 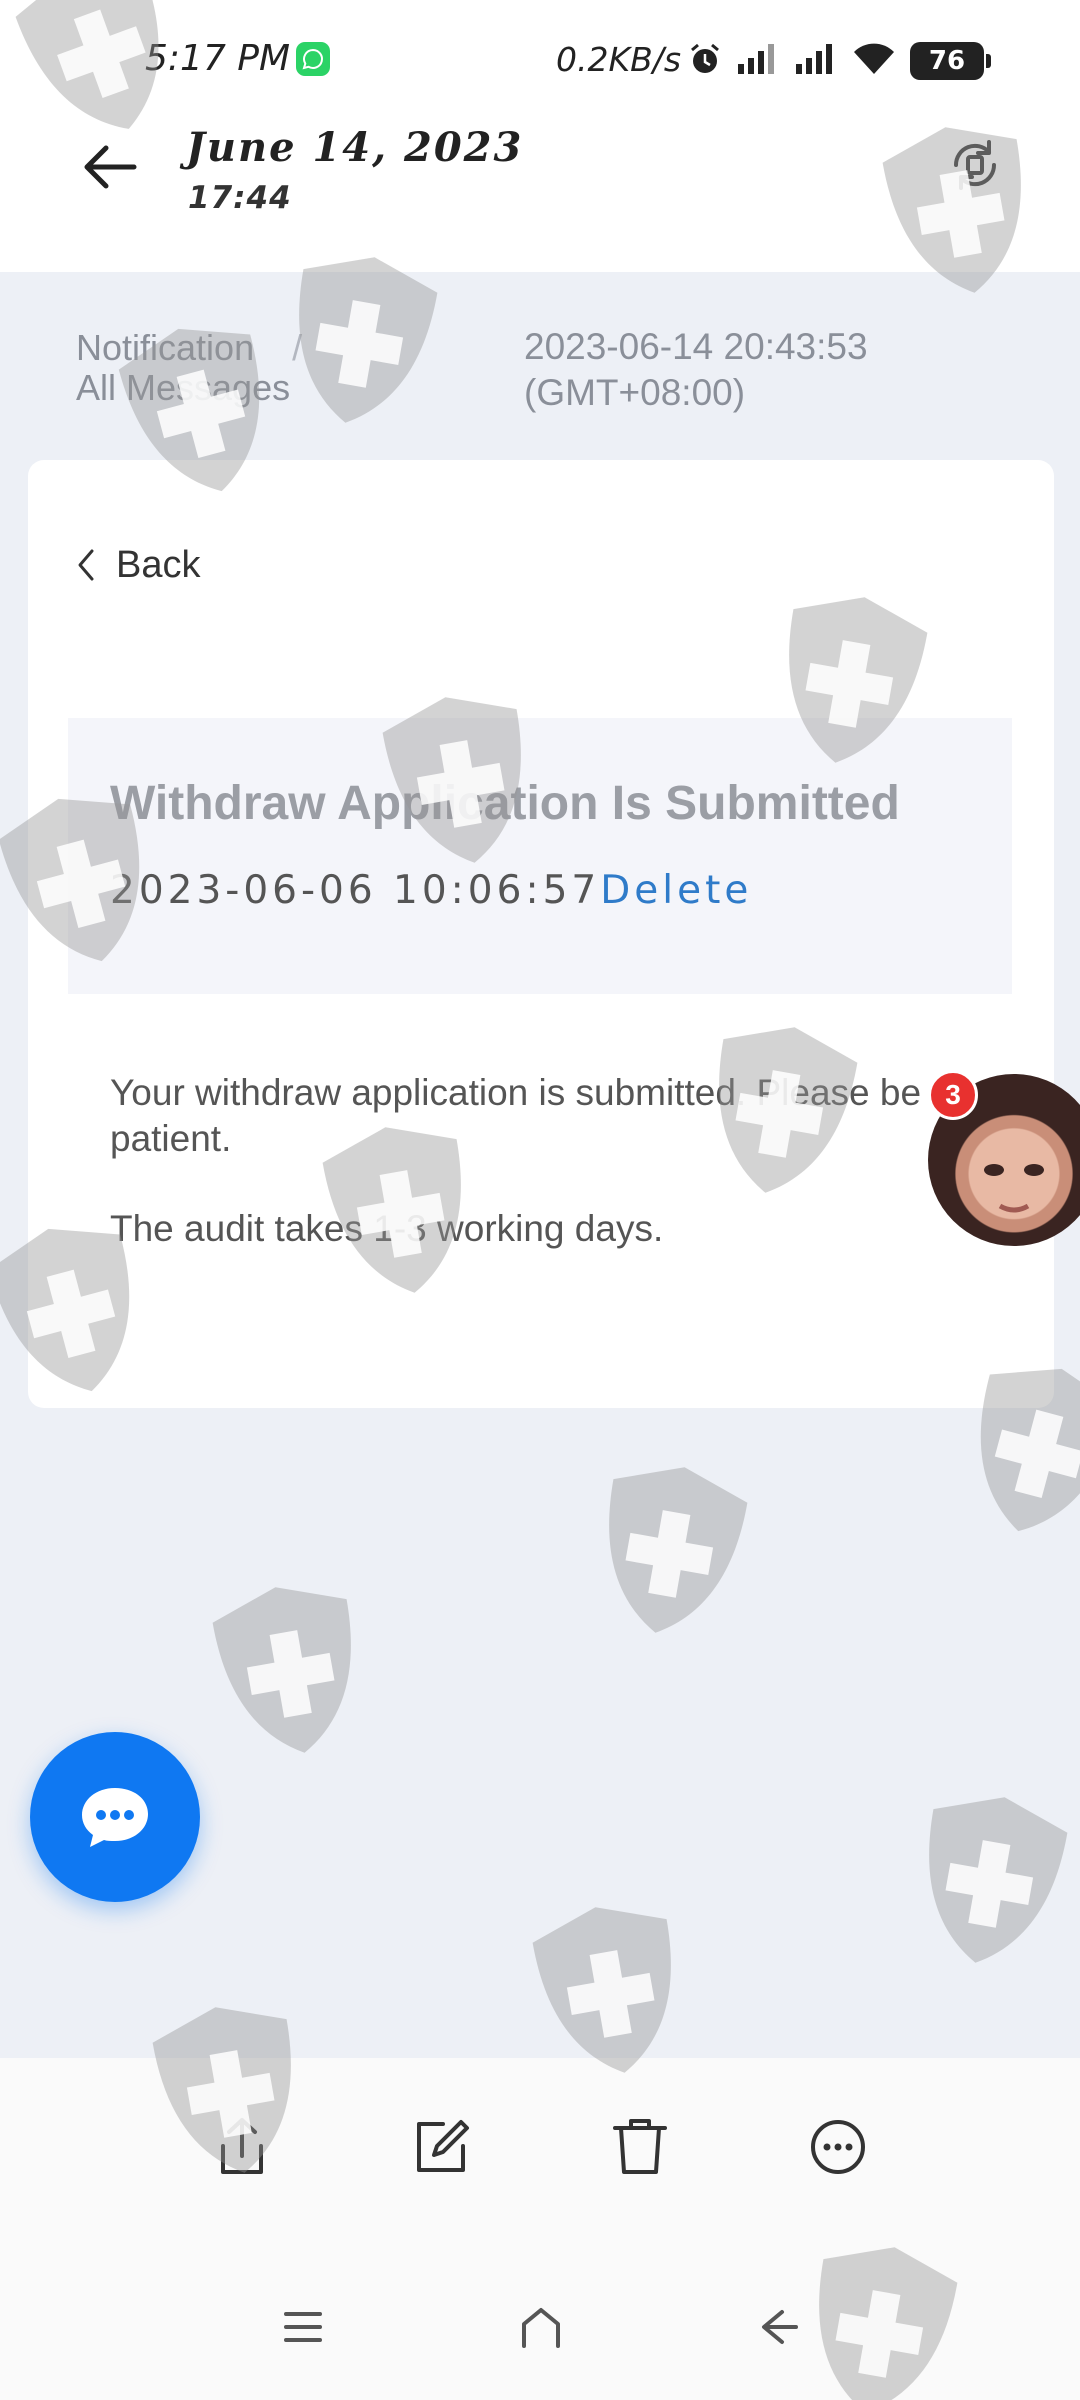 What do you see at coordinates (874, 61) in the screenshot?
I see `wifi-icon` at bounding box center [874, 61].